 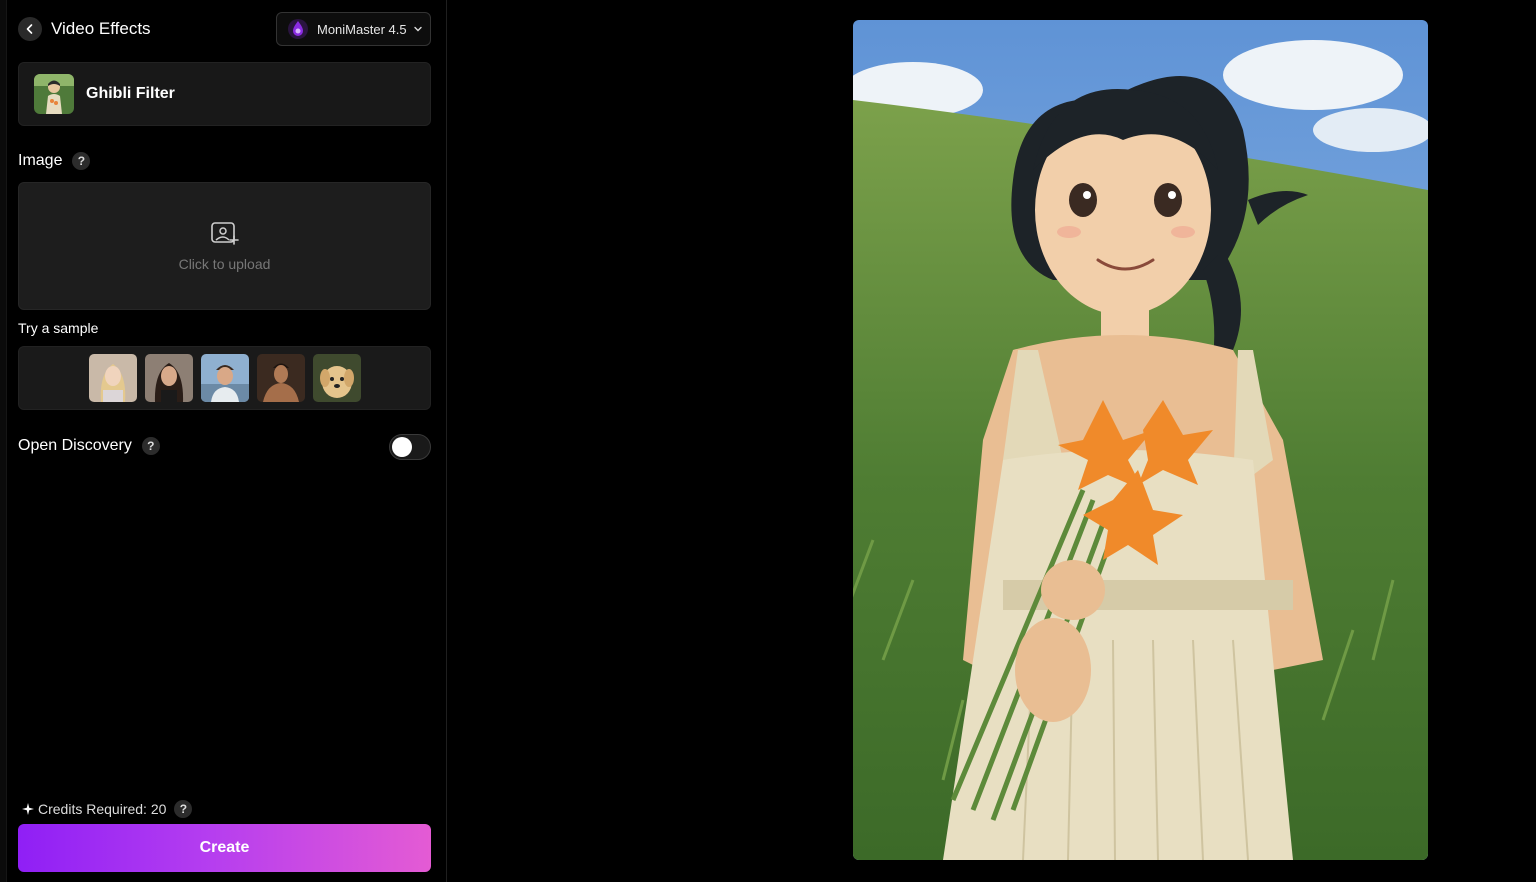 What do you see at coordinates (168, 378) in the screenshot?
I see `sample-woman-dark-hair` at bounding box center [168, 378].